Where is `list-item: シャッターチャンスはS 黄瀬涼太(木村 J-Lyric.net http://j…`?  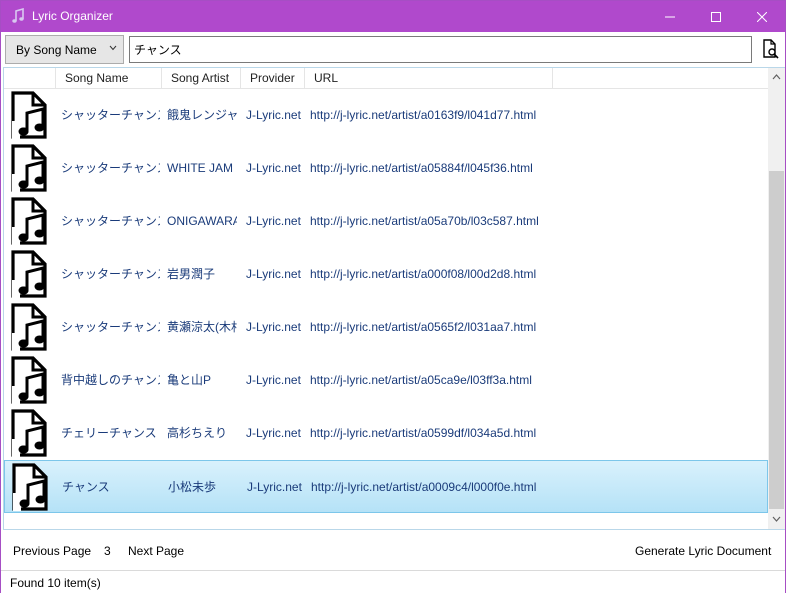 list-item: シャッターチャンスはS 黄瀬涼太(木村 J-Lyric.net http://j… is located at coordinates (386, 327).